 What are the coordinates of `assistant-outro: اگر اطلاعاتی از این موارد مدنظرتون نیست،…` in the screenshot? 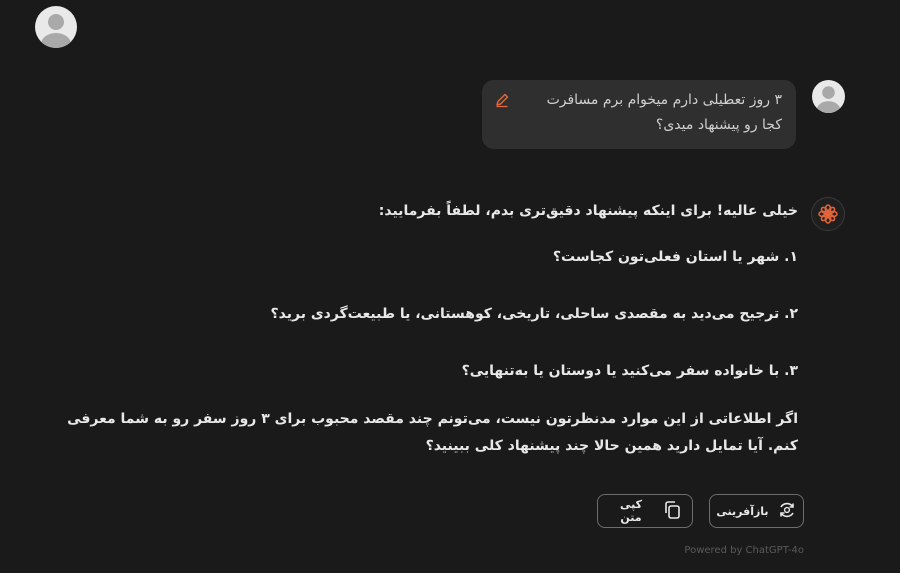 It's located at (432, 432).